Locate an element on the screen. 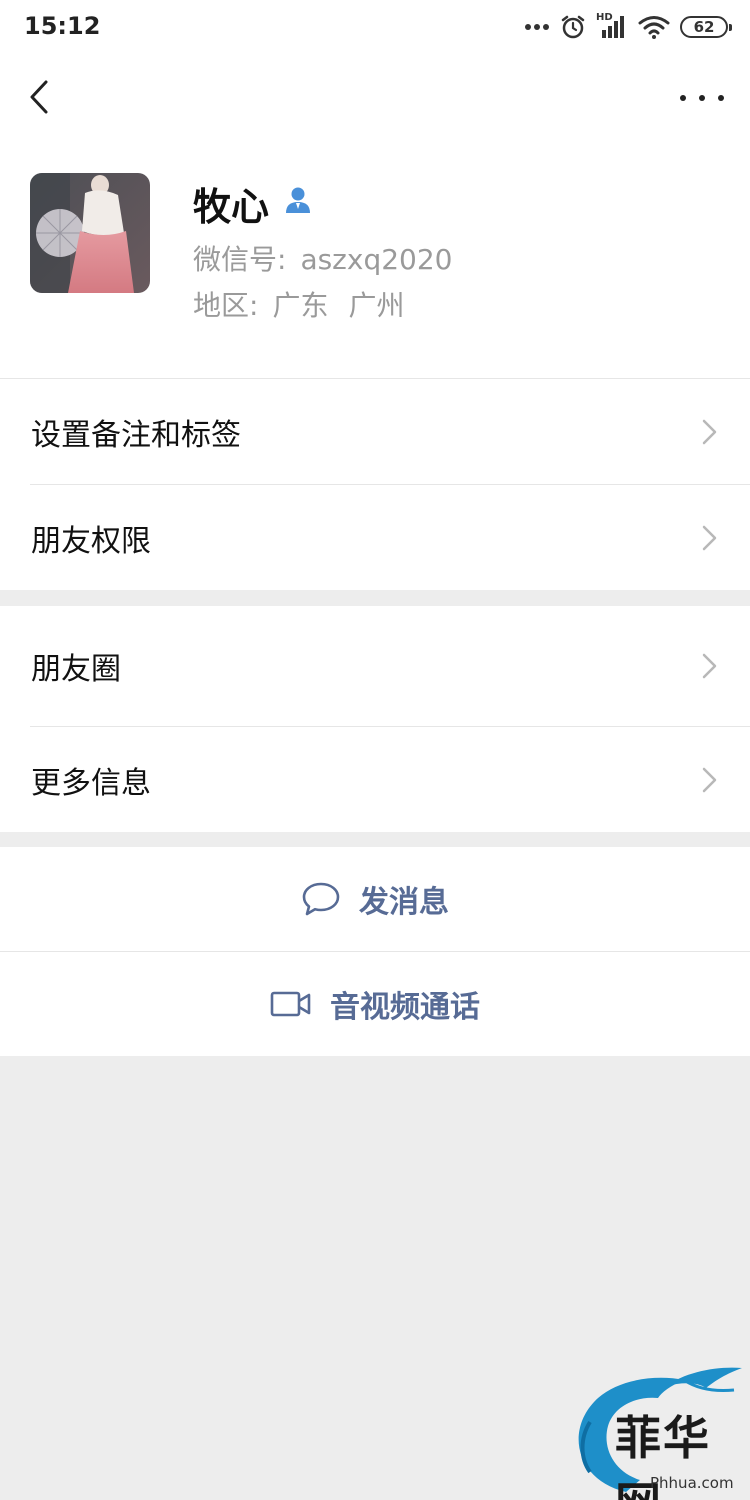 The height and width of the screenshot is (1500, 750). send-message-button: 发消息 is located at coordinates (375, 899).